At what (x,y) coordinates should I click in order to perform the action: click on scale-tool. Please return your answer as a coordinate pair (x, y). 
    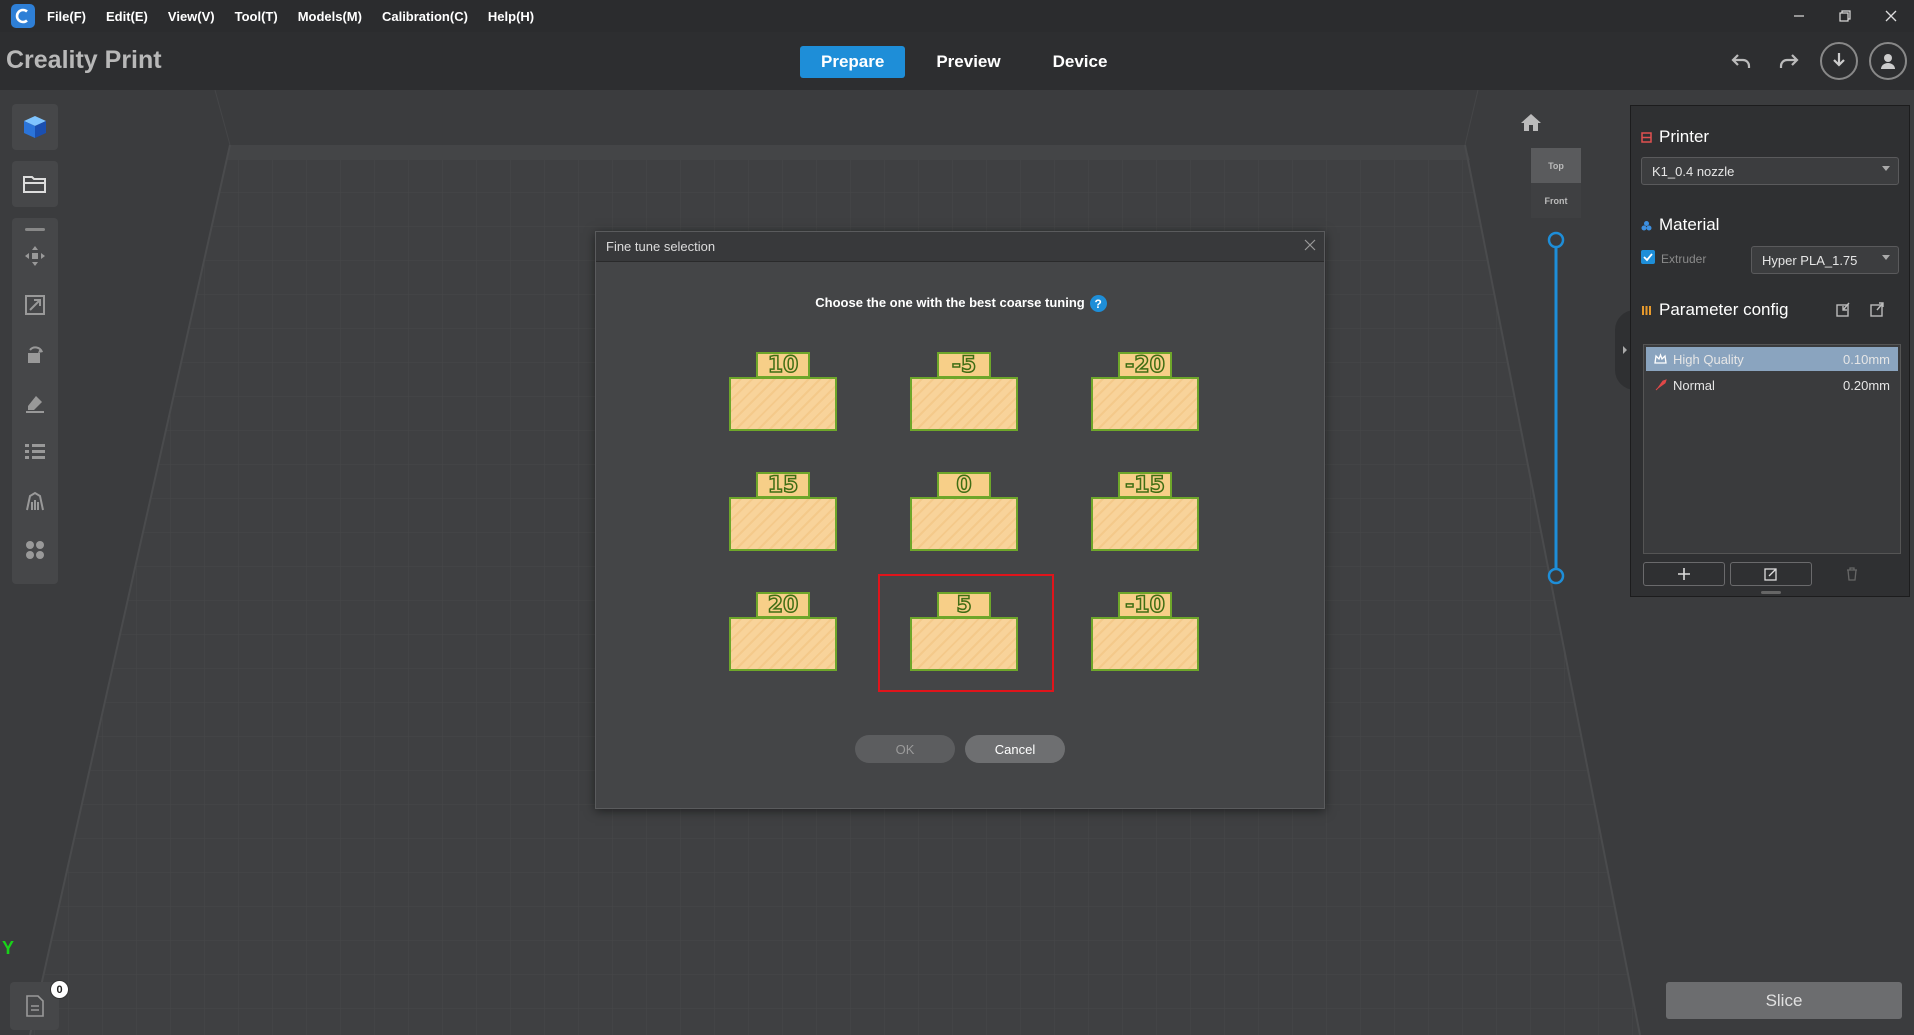
    Looking at the image, I should click on (35, 304).